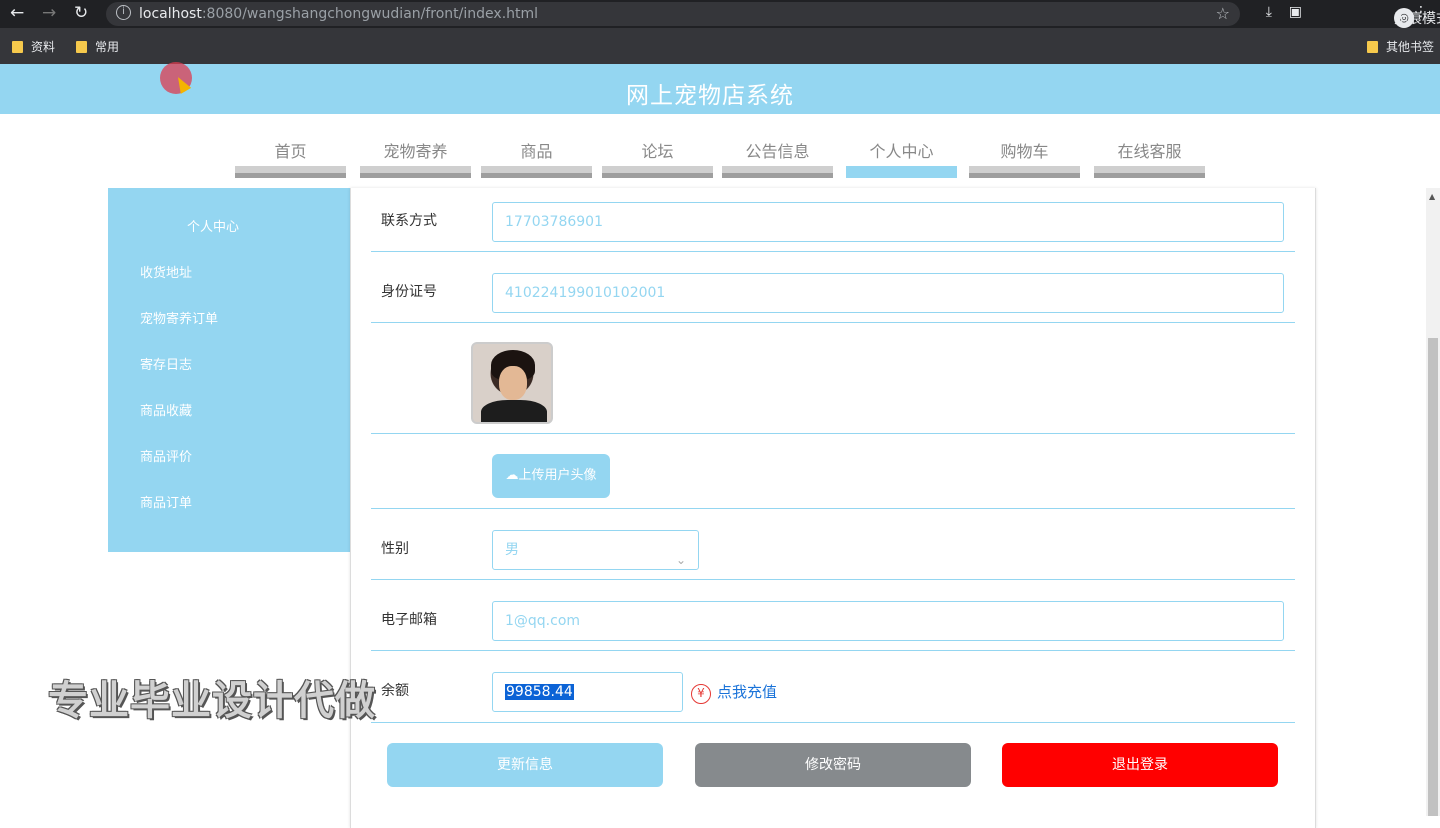 This screenshot has width=1440, height=828. I want to click on chevron-down-icon: ⌄, so click(680, 560).